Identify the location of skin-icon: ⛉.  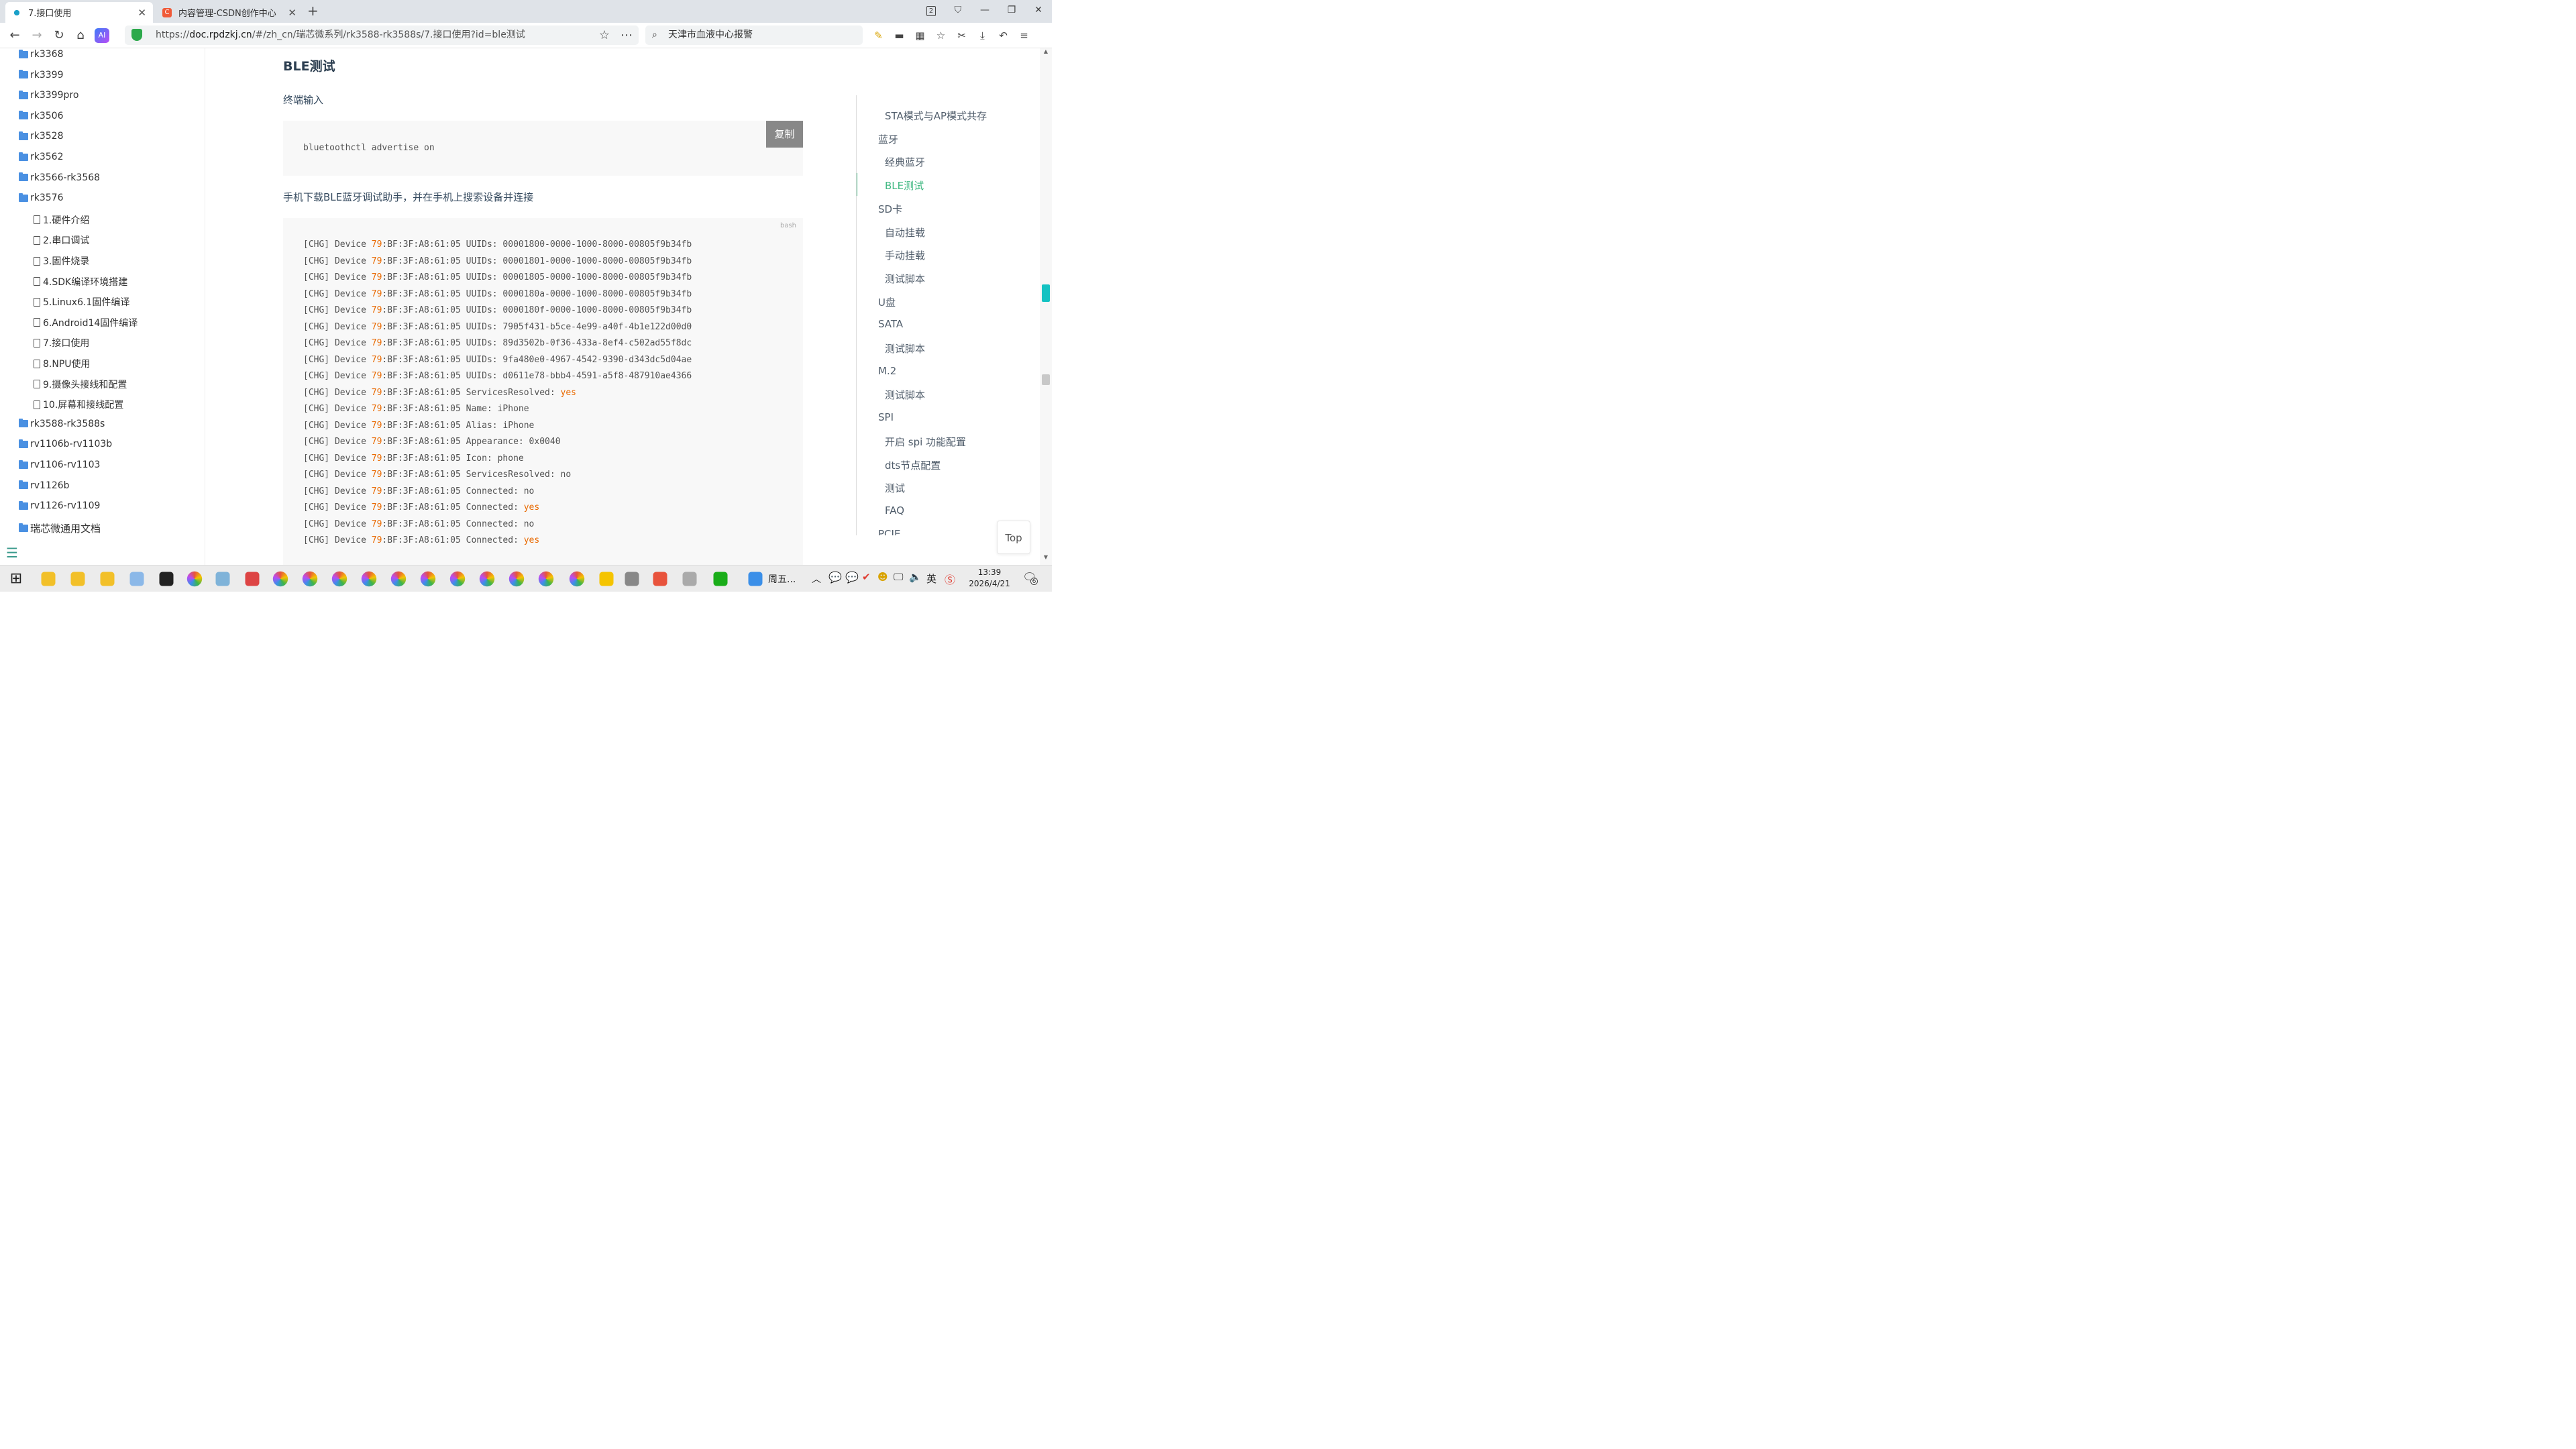
(958, 10).